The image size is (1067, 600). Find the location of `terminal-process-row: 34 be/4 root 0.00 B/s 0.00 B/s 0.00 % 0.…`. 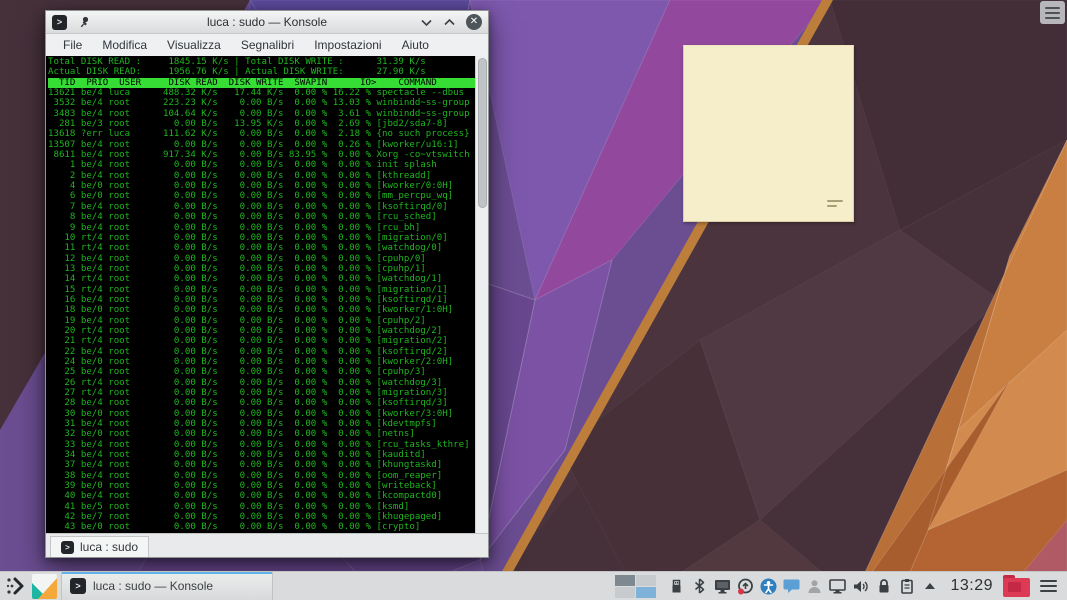

terminal-process-row: 34 be/4 root 0.00 B/s 0.00 B/s 0.00 % 0.… is located at coordinates (237, 455).